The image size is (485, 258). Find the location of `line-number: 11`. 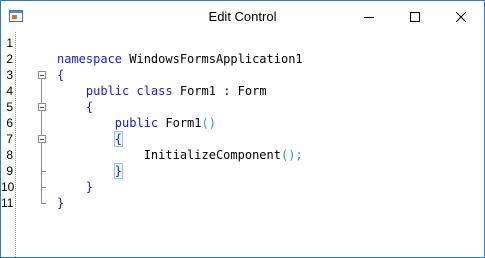

line-number: 11 is located at coordinates (7, 203).